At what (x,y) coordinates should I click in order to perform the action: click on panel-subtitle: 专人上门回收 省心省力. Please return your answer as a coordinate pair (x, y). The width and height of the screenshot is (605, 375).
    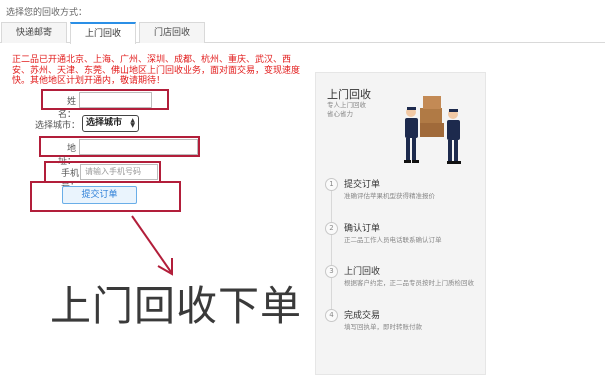
    Looking at the image, I should click on (346, 110).